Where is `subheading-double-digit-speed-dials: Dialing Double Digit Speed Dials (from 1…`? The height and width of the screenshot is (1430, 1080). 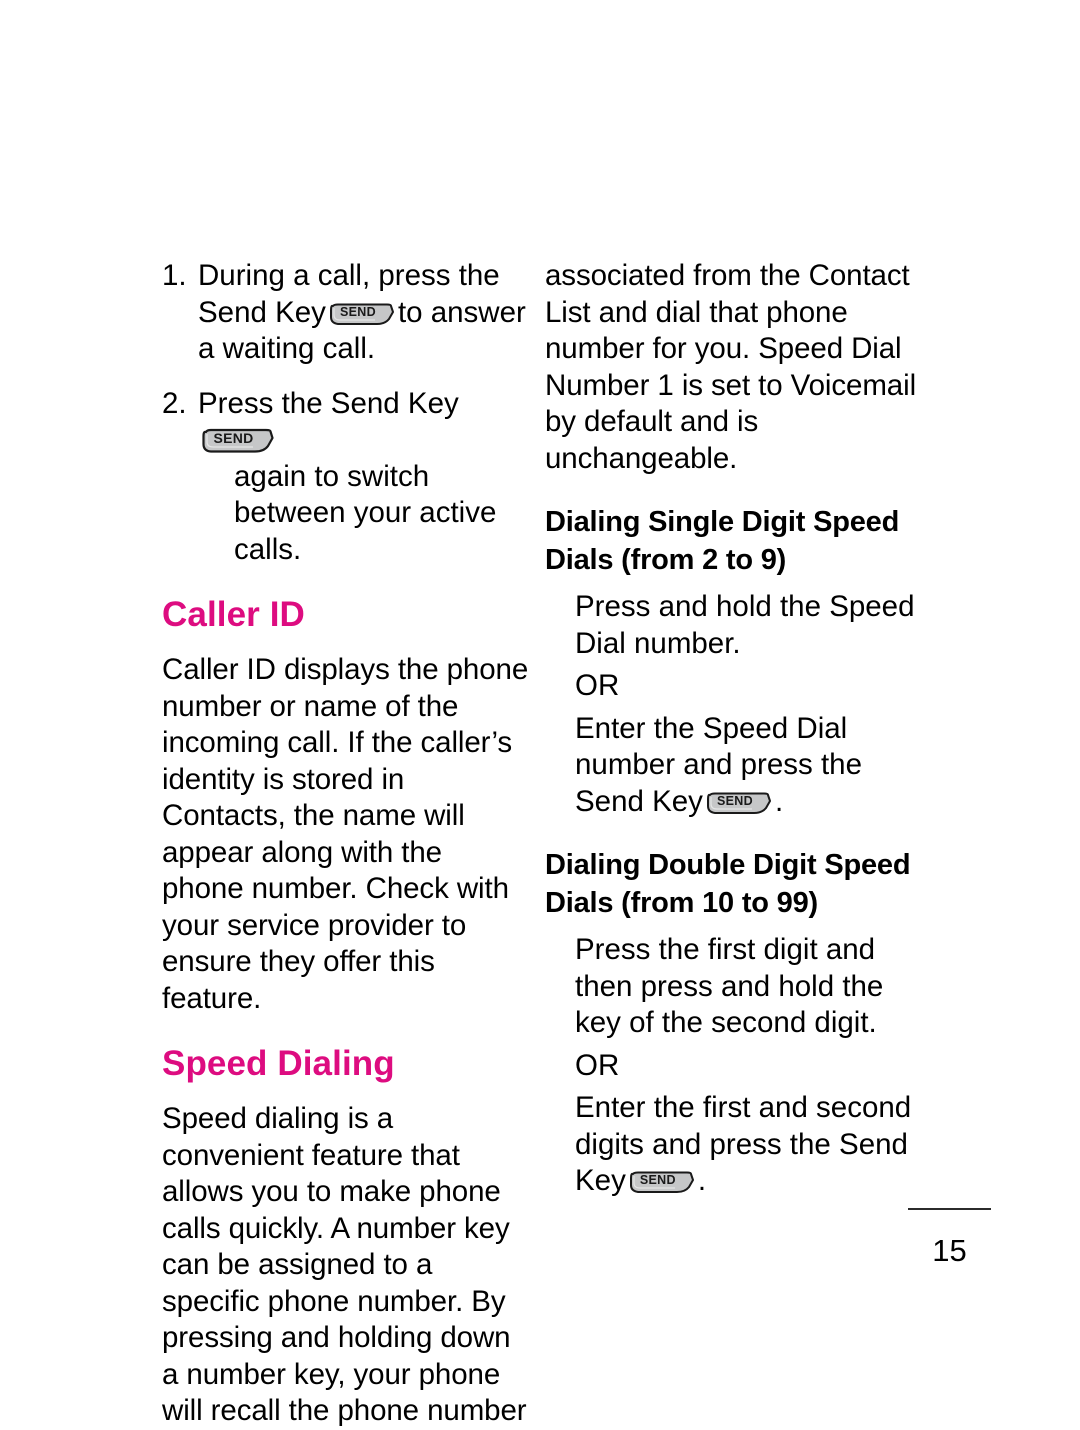 subheading-double-digit-speed-dials: Dialing Double Digit Speed Dials (from 1… is located at coordinates (728, 884).